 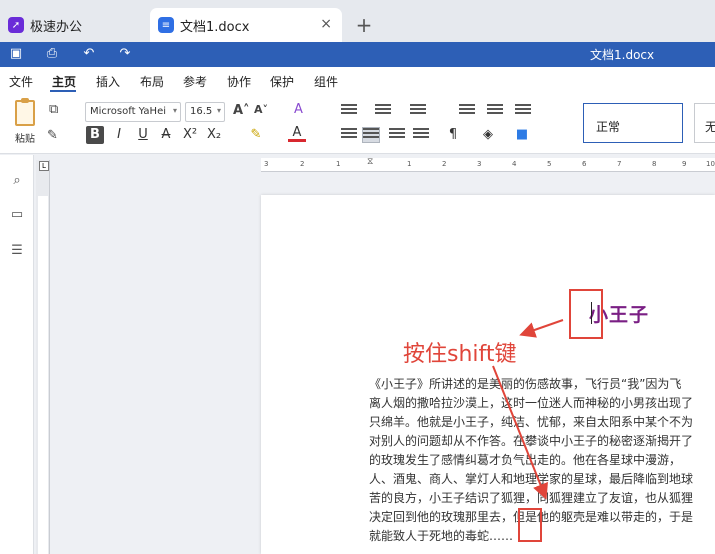 What do you see at coordinates (152, 81) in the screenshot?
I see `menu-layout: 布局` at bounding box center [152, 81].